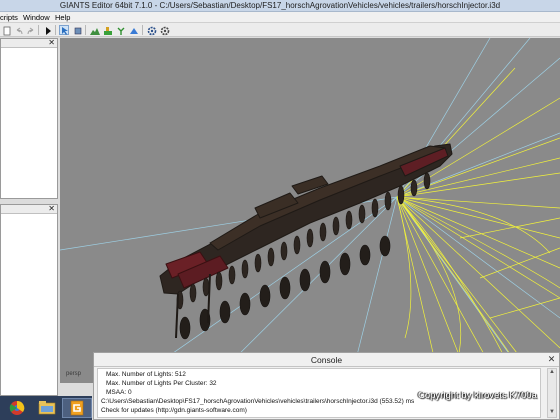  What do you see at coordinates (164, 30) in the screenshot?
I see `camera-settings-icon` at bounding box center [164, 30].